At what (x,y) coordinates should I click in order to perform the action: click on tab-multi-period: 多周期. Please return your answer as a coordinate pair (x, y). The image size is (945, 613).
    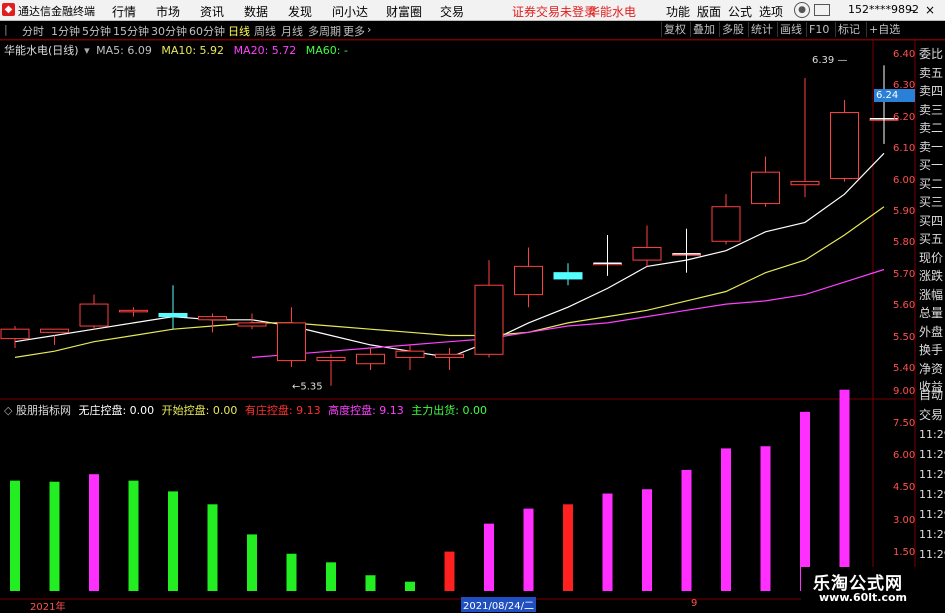
    Looking at the image, I should click on (324, 31).